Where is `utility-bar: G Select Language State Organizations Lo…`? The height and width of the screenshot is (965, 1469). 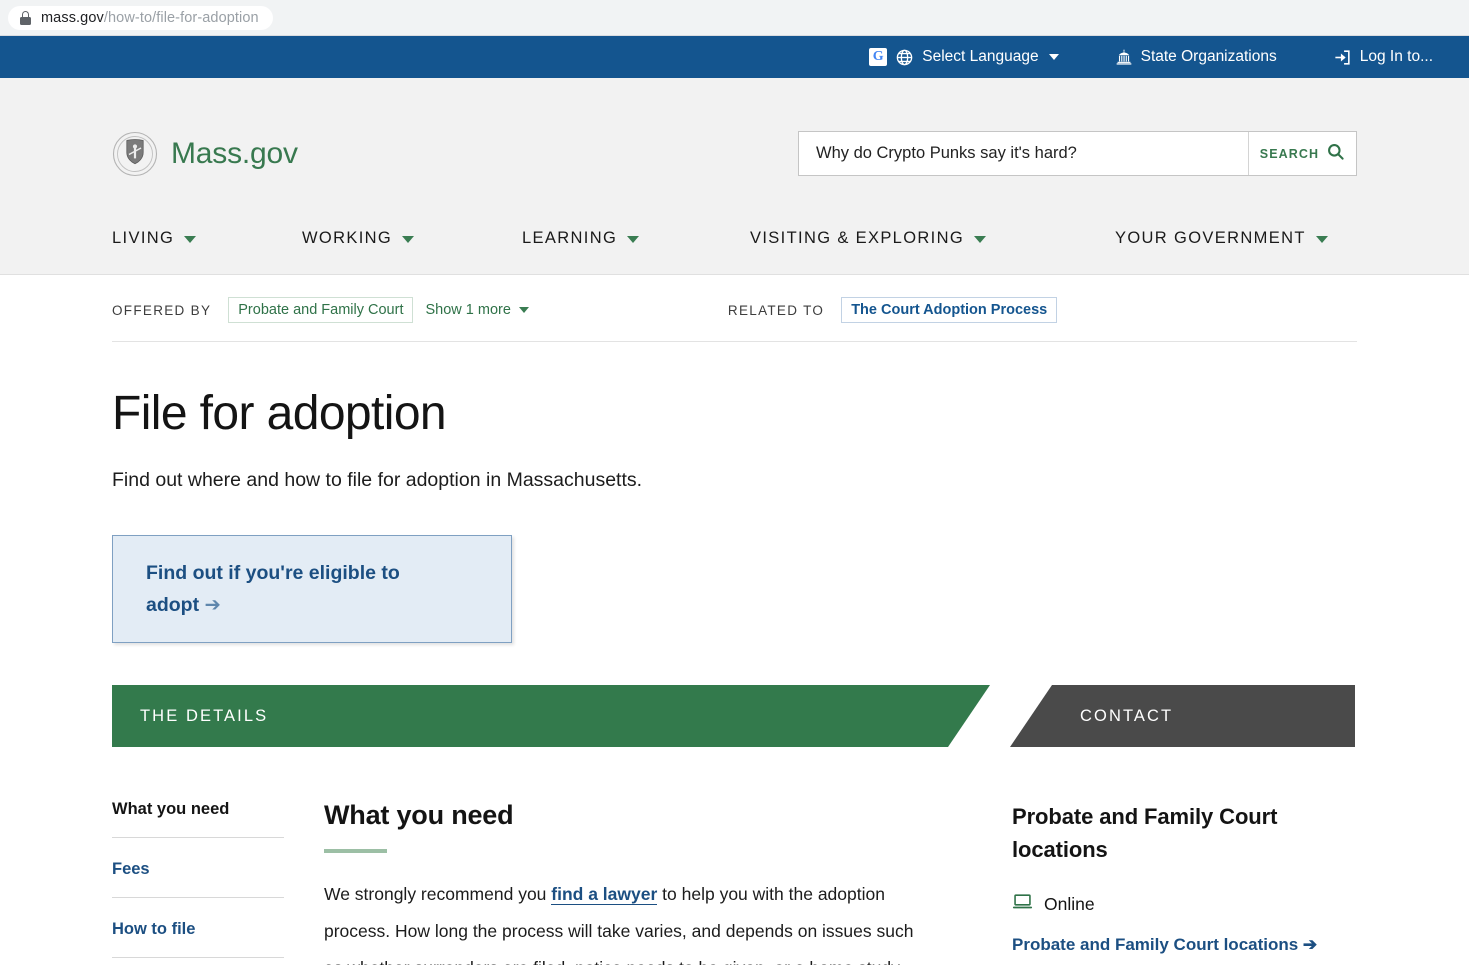 utility-bar: G Select Language State Organizations Lo… is located at coordinates (734, 57).